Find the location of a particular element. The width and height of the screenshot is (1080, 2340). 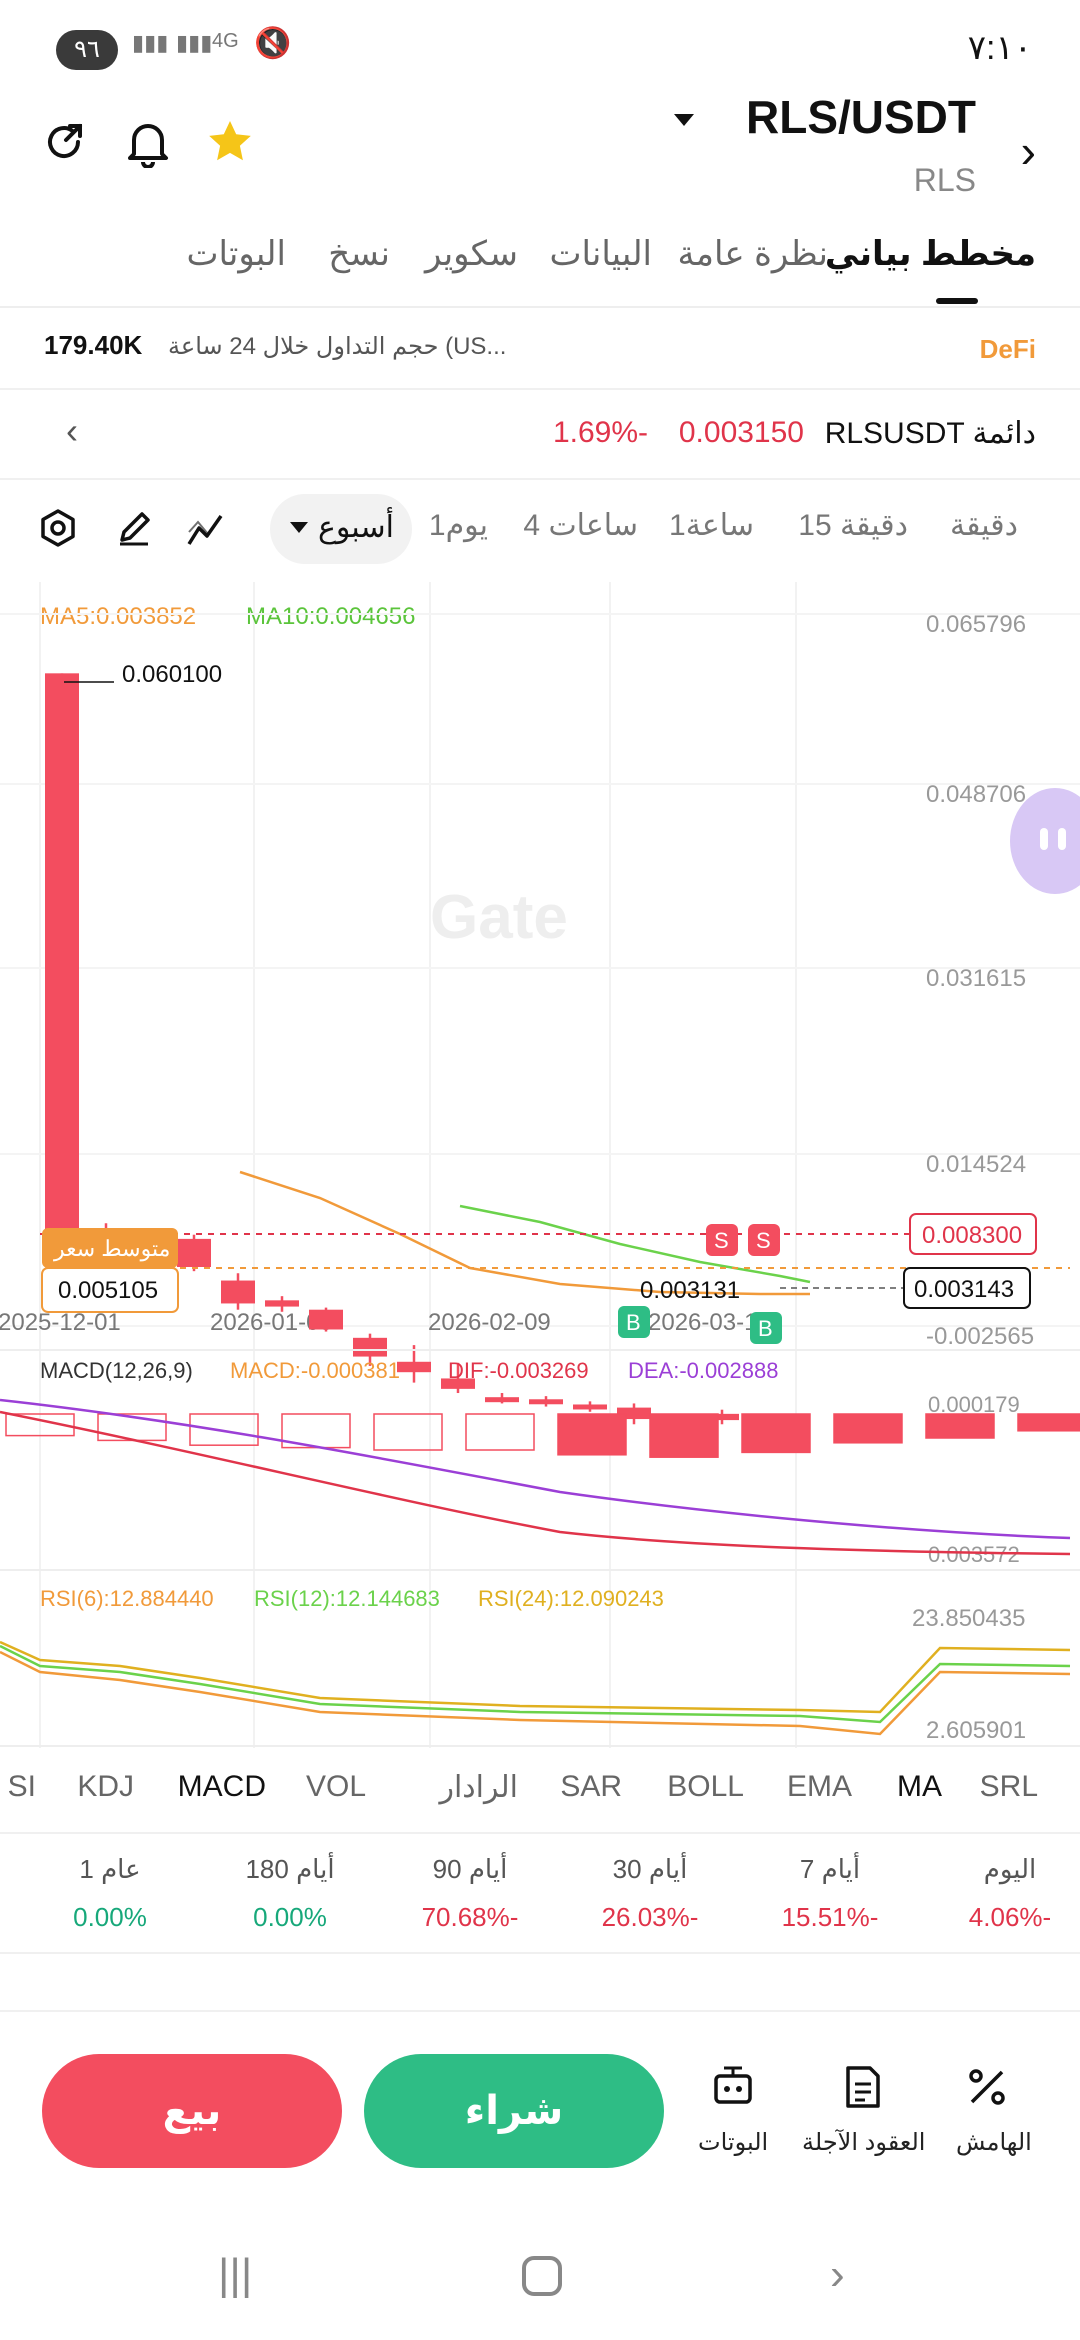

perf-label: 7 أيام is located at coordinates (830, 1869).